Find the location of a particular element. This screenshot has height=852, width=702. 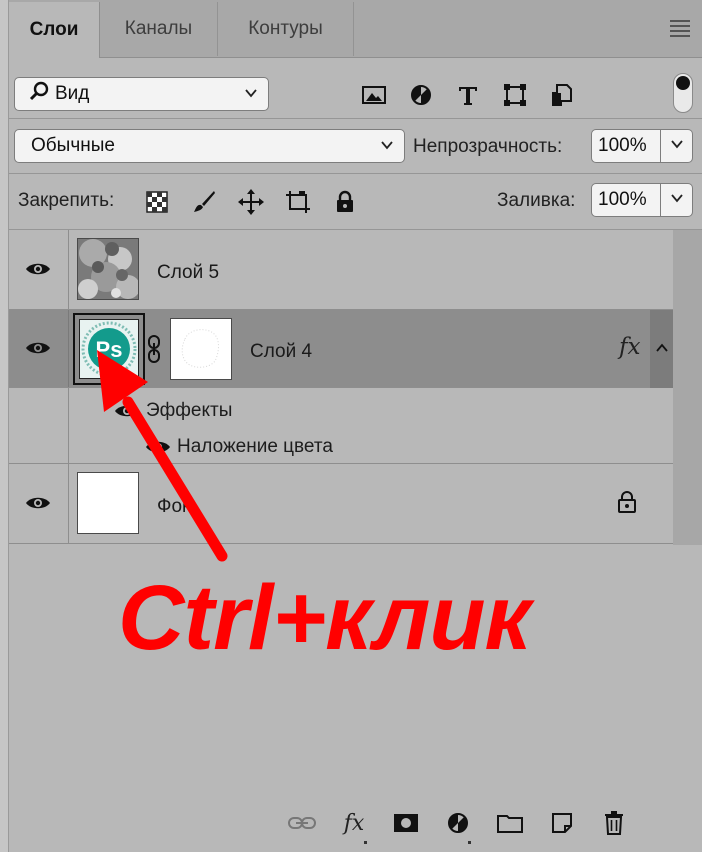

layer-thumbnail-ps-logo: Ps is located at coordinates (109, 349).